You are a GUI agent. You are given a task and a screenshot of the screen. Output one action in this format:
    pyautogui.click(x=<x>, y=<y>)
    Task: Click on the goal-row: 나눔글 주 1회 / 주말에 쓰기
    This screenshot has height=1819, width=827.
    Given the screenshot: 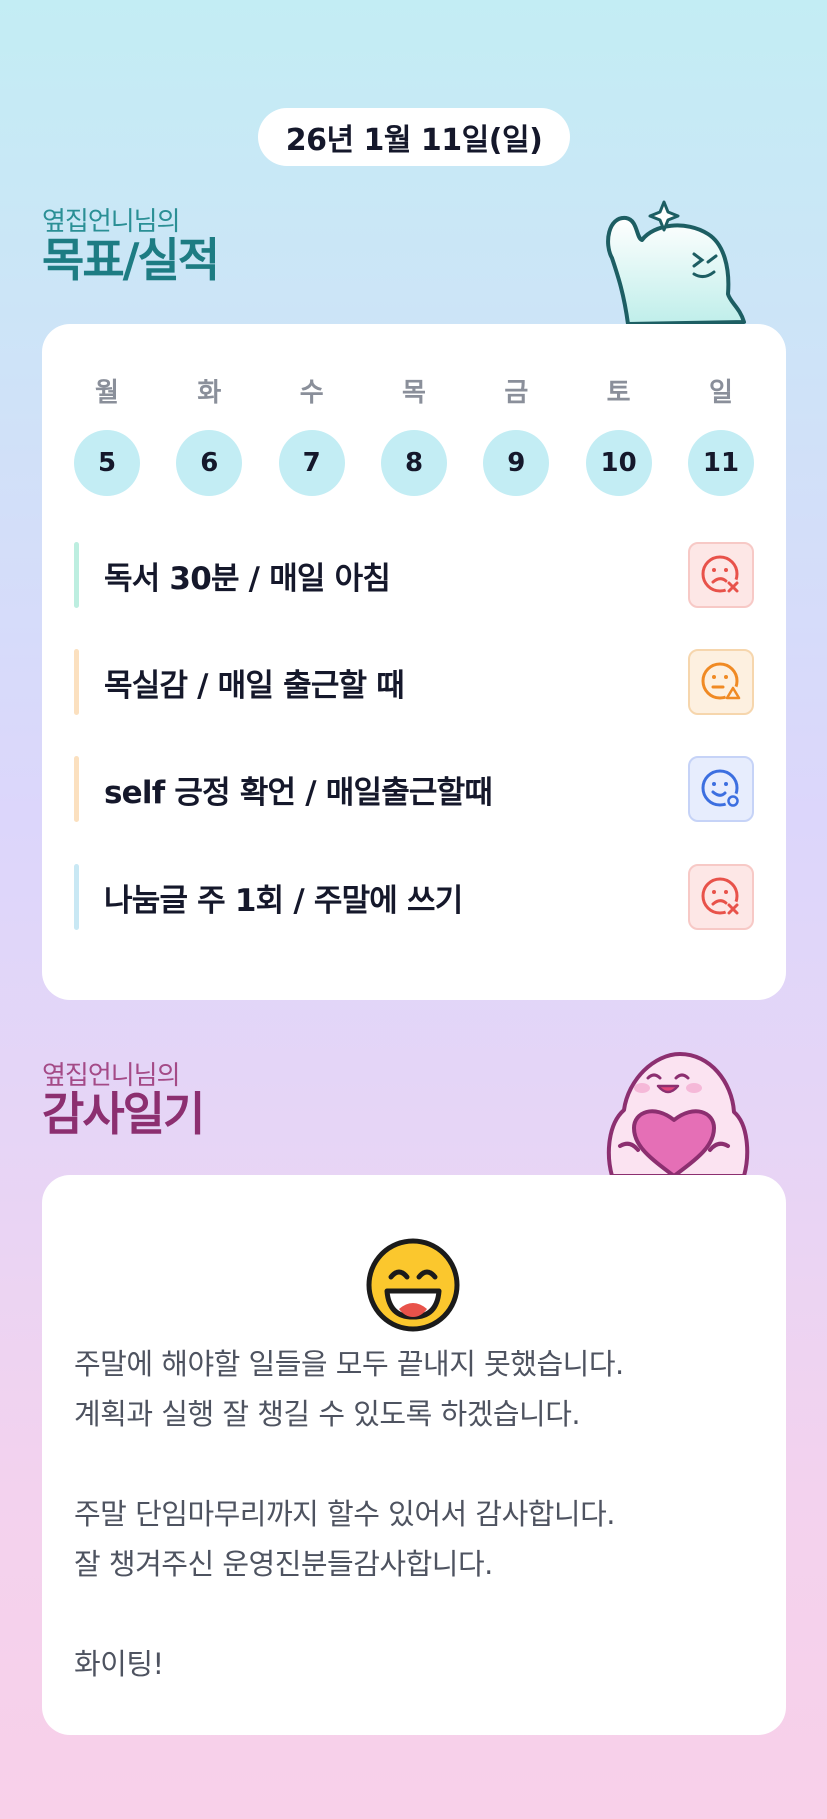 What is the action you would take?
    pyautogui.click(x=414, y=897)
    